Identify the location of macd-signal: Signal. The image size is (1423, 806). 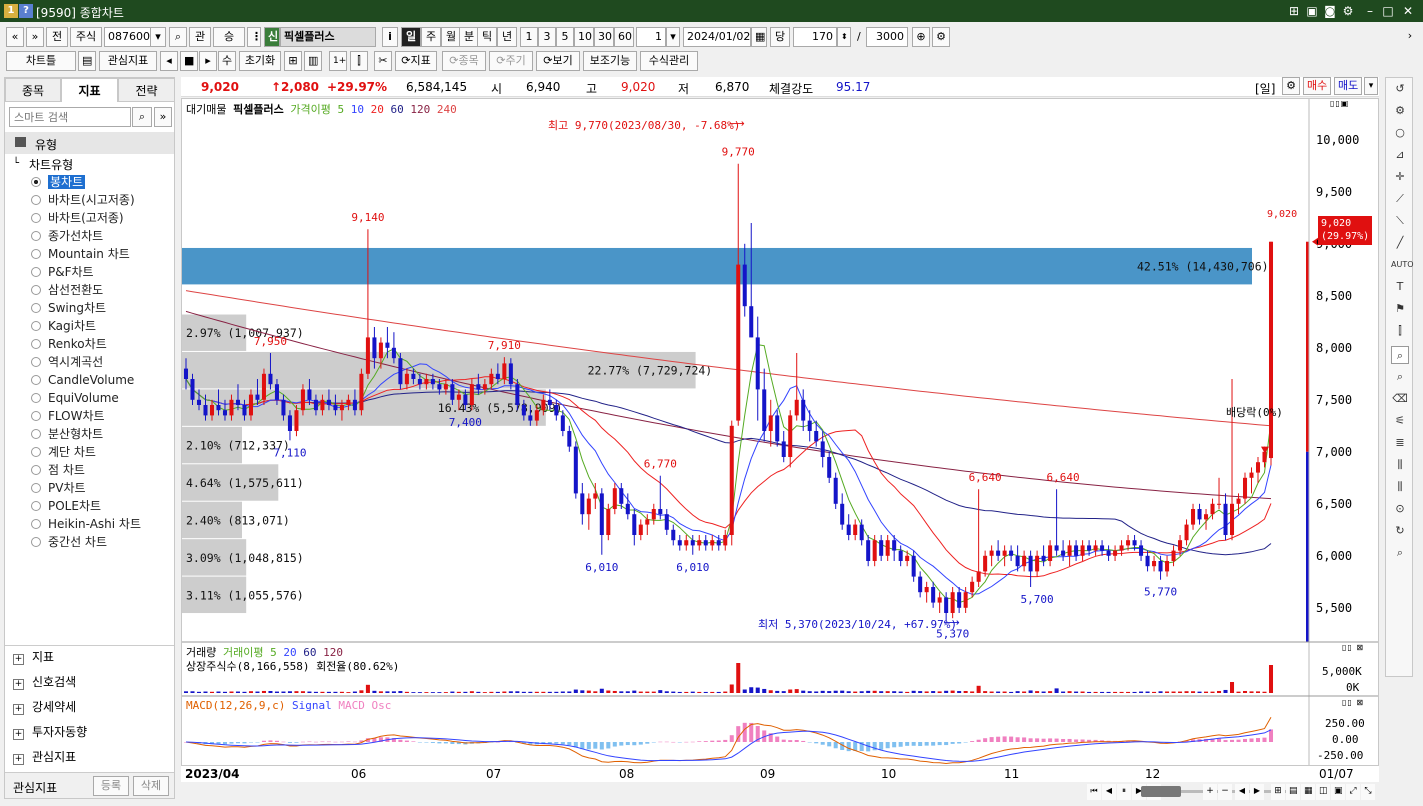
(312, 705).